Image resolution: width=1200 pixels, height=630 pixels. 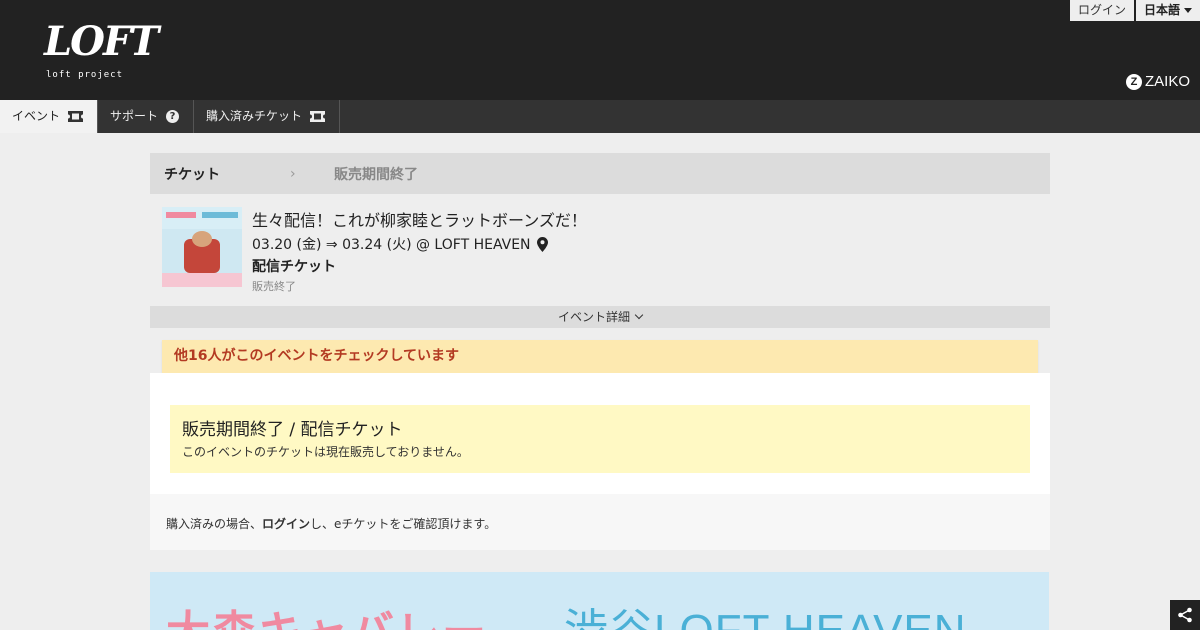 I want to click on help-icon: ?, so click(x=173, y=116).